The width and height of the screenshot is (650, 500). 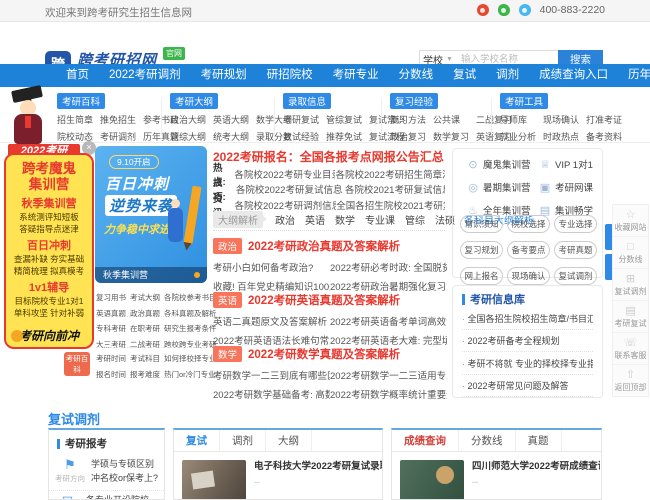 What do you see at coordinates (630, 380) in the screenshot?
I see `back-to-top-button: ⇧ 返回顶部` at bounding box center [630, 380].